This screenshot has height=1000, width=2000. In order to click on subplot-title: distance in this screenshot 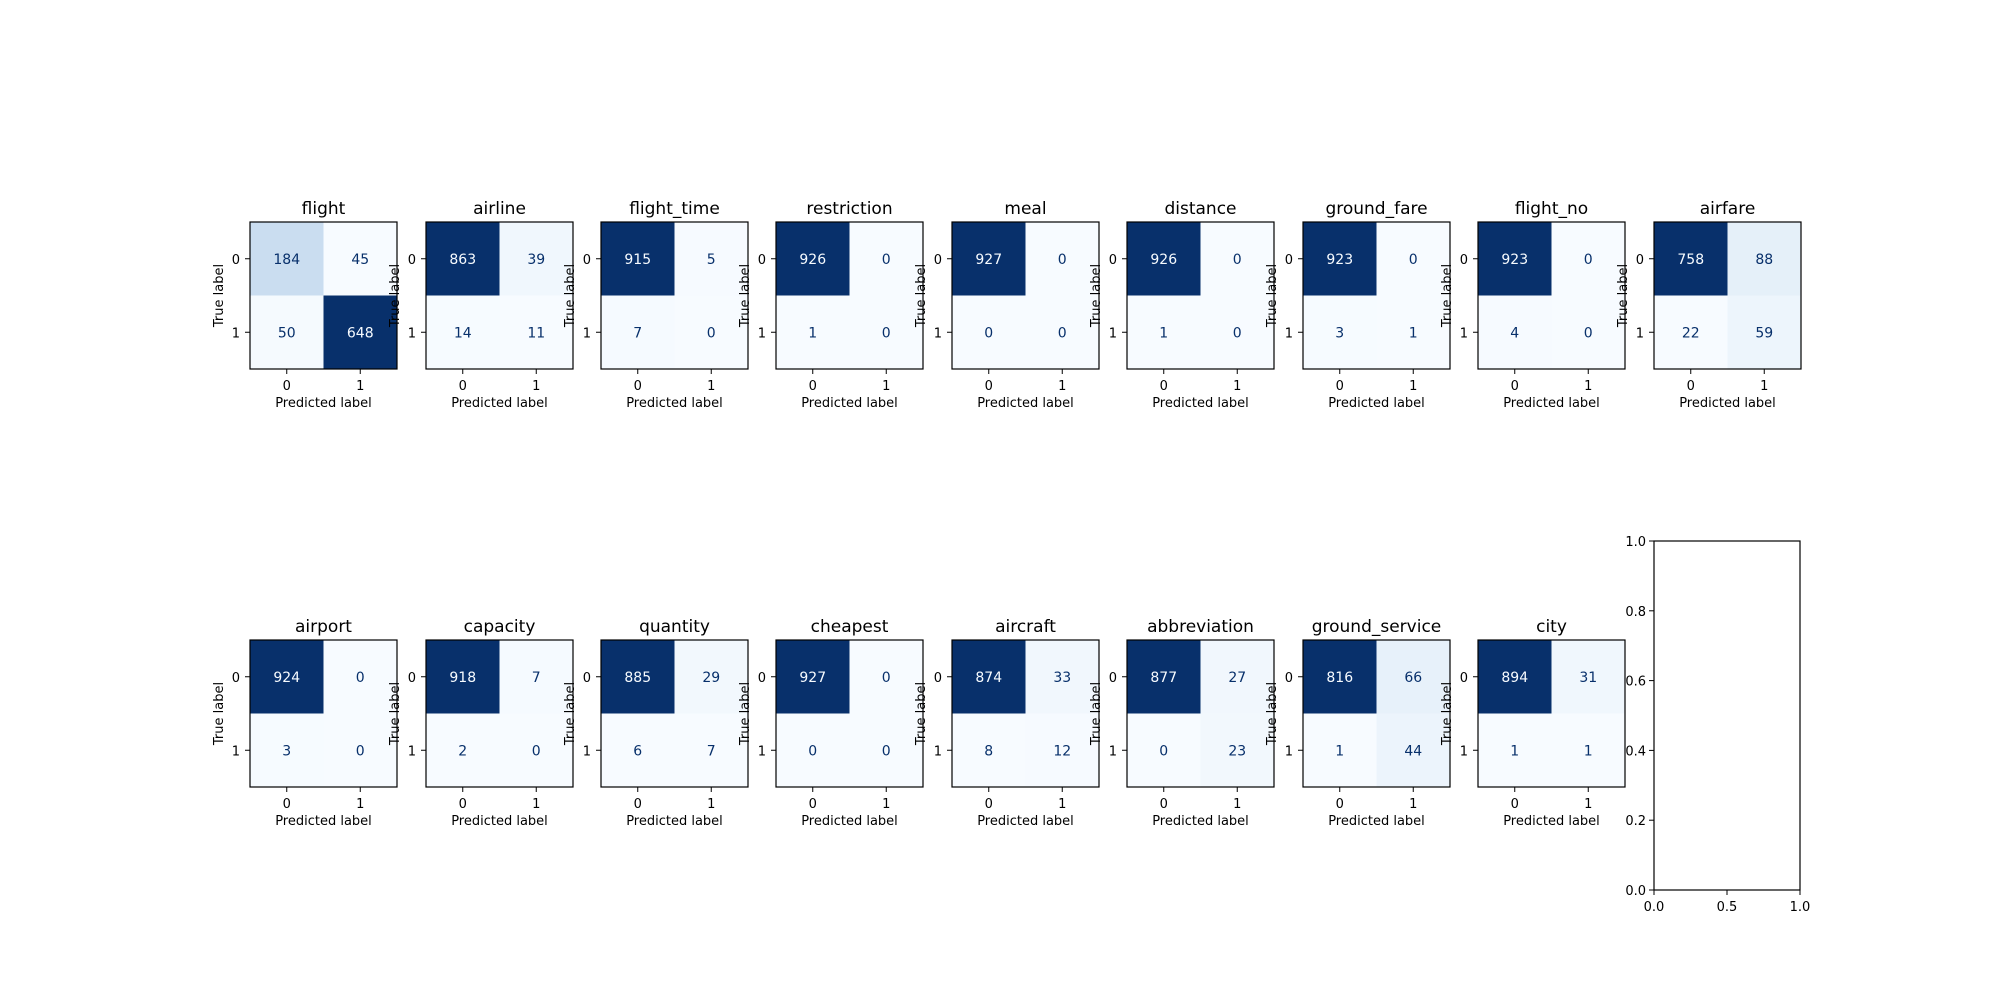, I will do `click(1200, 209)`.